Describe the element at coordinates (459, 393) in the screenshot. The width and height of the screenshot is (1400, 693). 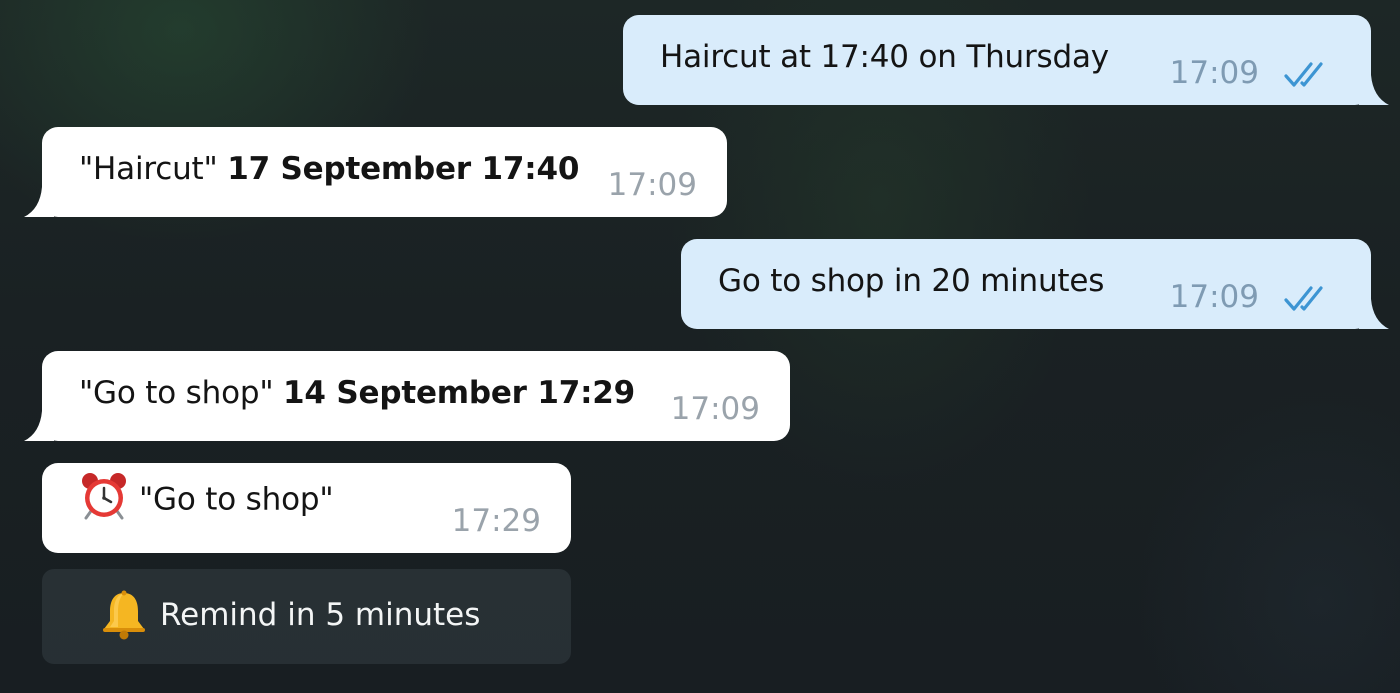
I see `reminder-date: 14 September 17:29` at that location.